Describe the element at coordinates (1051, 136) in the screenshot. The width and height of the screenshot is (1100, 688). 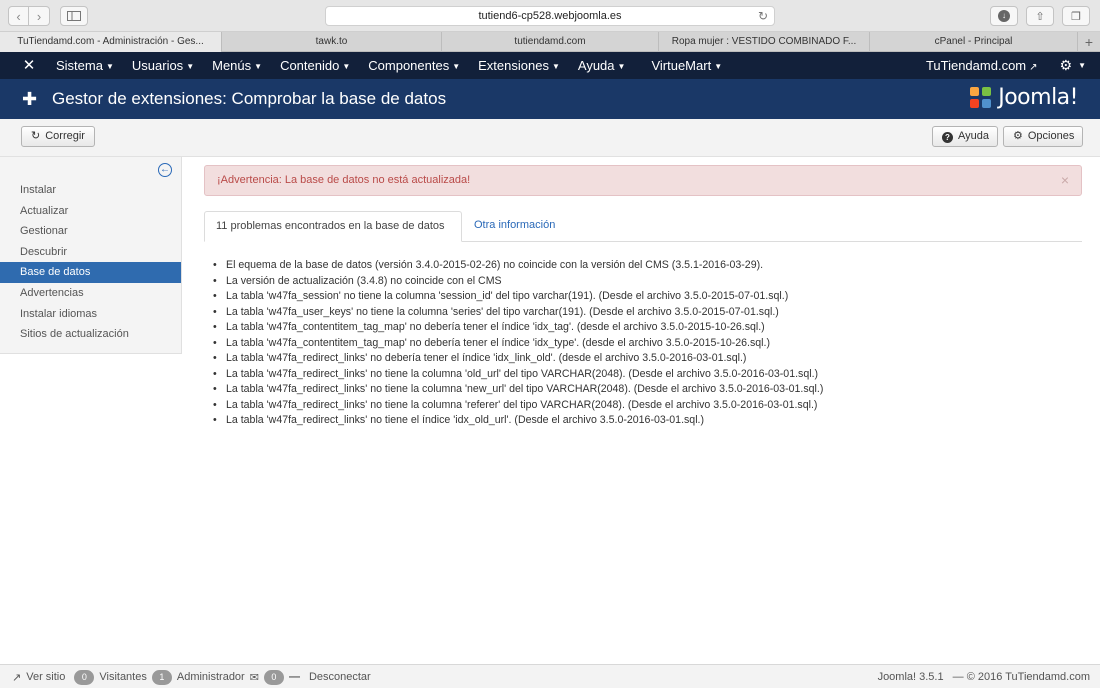
I see `options-button-label: Opciones` at that location.